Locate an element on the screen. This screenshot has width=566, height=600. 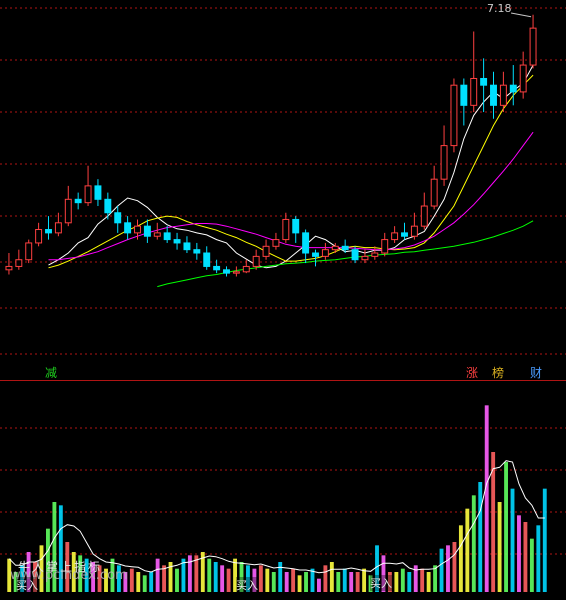
event-tag-finance: 财 is located at coordinates (536, 373).